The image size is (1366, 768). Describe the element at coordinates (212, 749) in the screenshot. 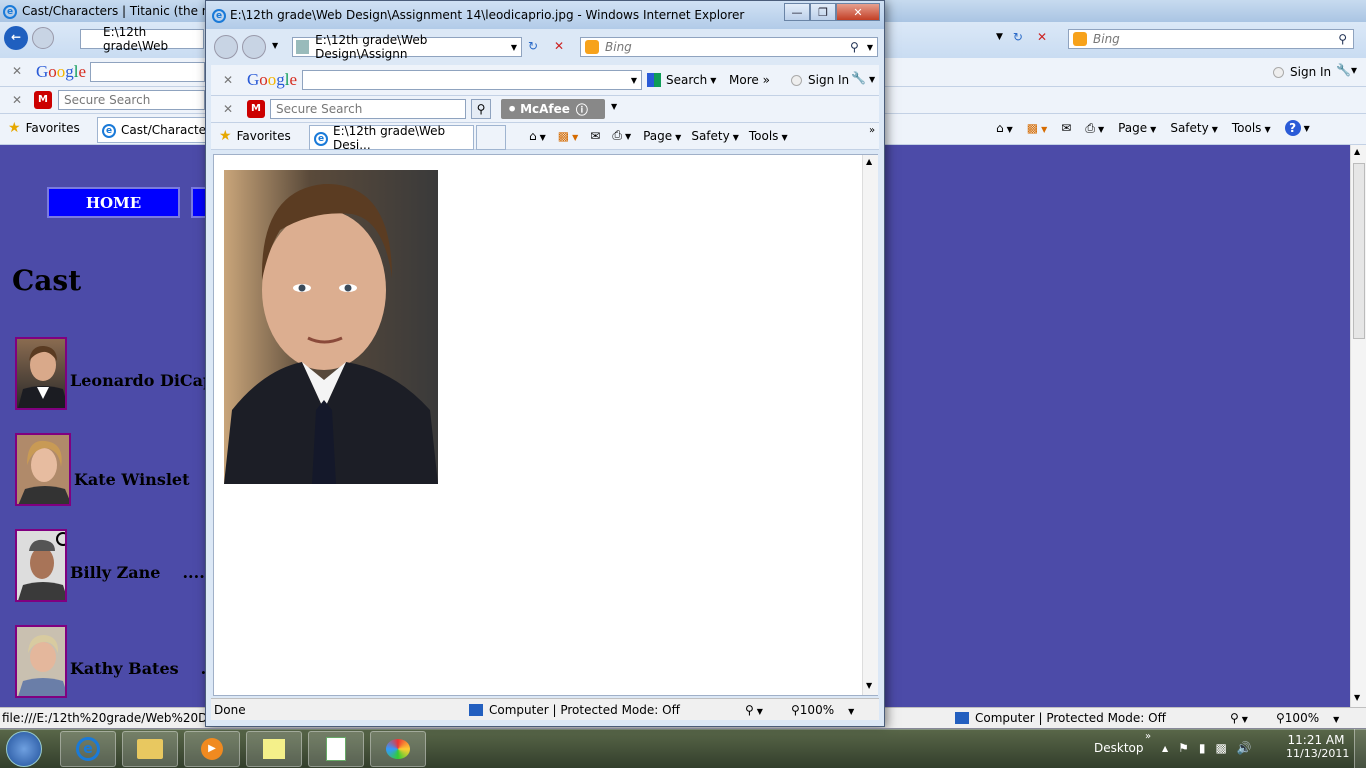

I see `taskbar-media-player: ▶` at that location.